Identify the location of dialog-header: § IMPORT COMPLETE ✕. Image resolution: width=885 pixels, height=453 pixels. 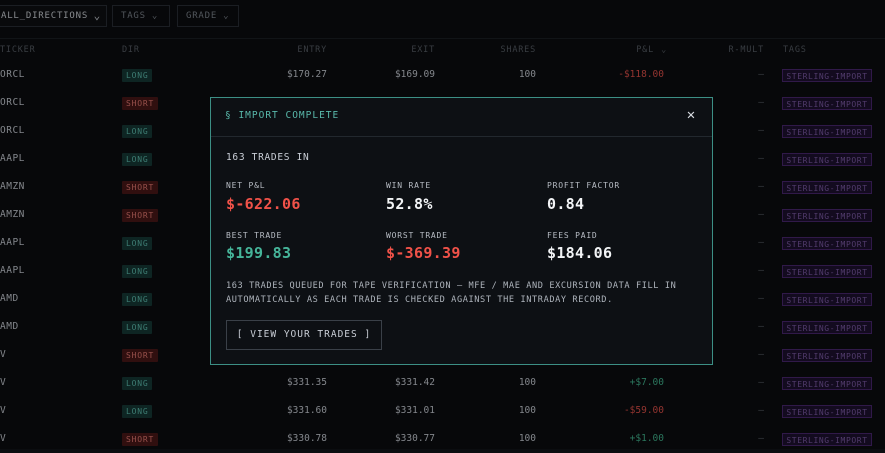
(461, 117).